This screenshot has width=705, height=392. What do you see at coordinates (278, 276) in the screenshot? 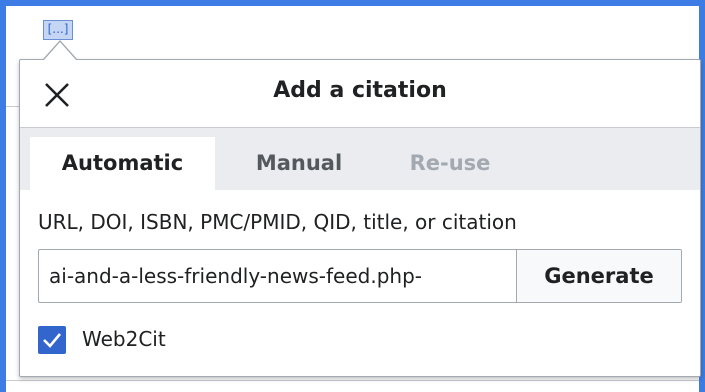
I see `source-input` at bounding box center [278, 276].